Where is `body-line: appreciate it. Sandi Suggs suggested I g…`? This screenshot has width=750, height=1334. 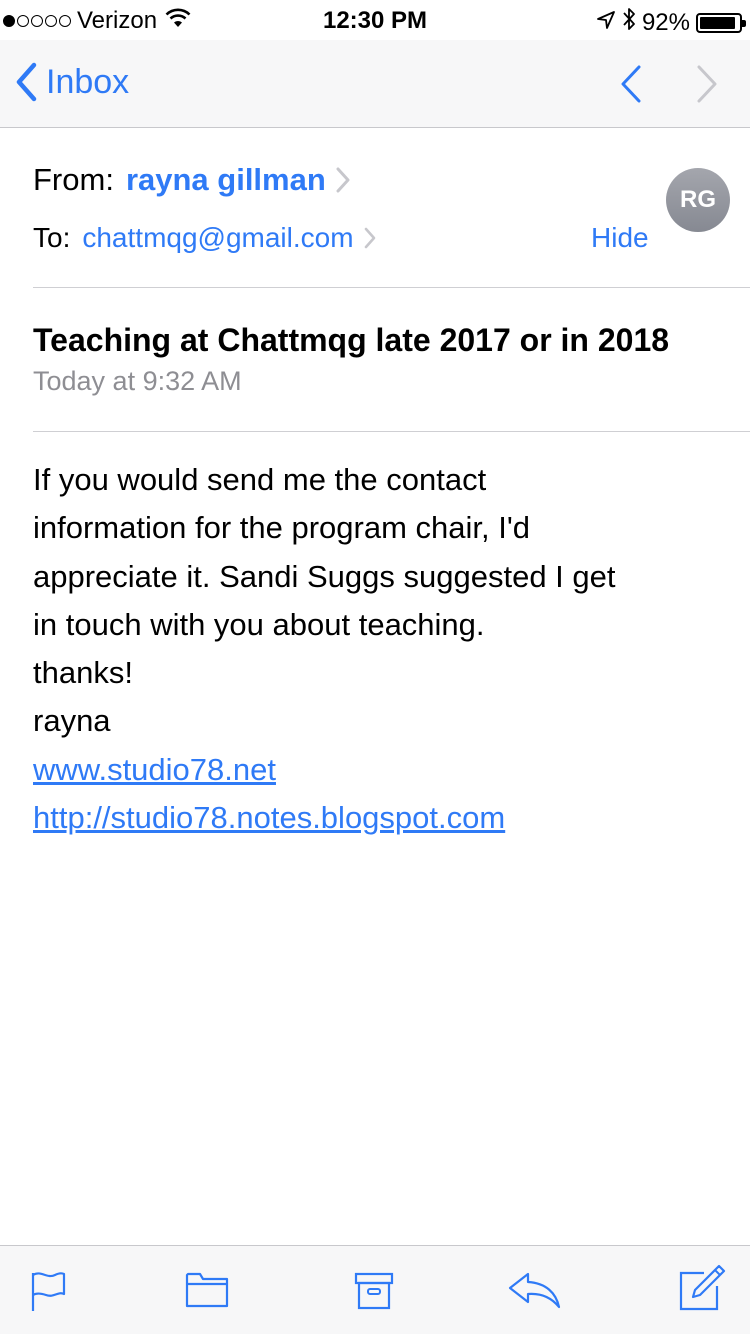 body-line: appreciate it. Sandi Suggs suggested I g… is located at coordinates (324, 576).